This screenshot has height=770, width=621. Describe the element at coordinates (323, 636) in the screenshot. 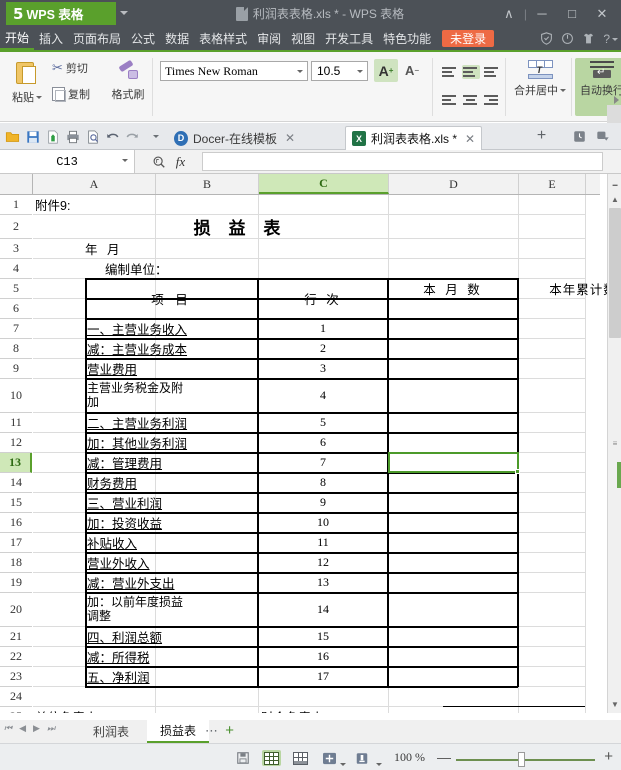

I see `cell-B21: 15` at that location.